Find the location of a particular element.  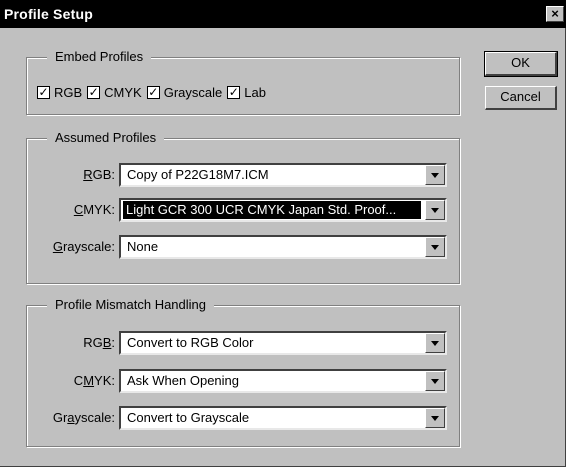

close-icon: × is located at coordinates (555, 13).